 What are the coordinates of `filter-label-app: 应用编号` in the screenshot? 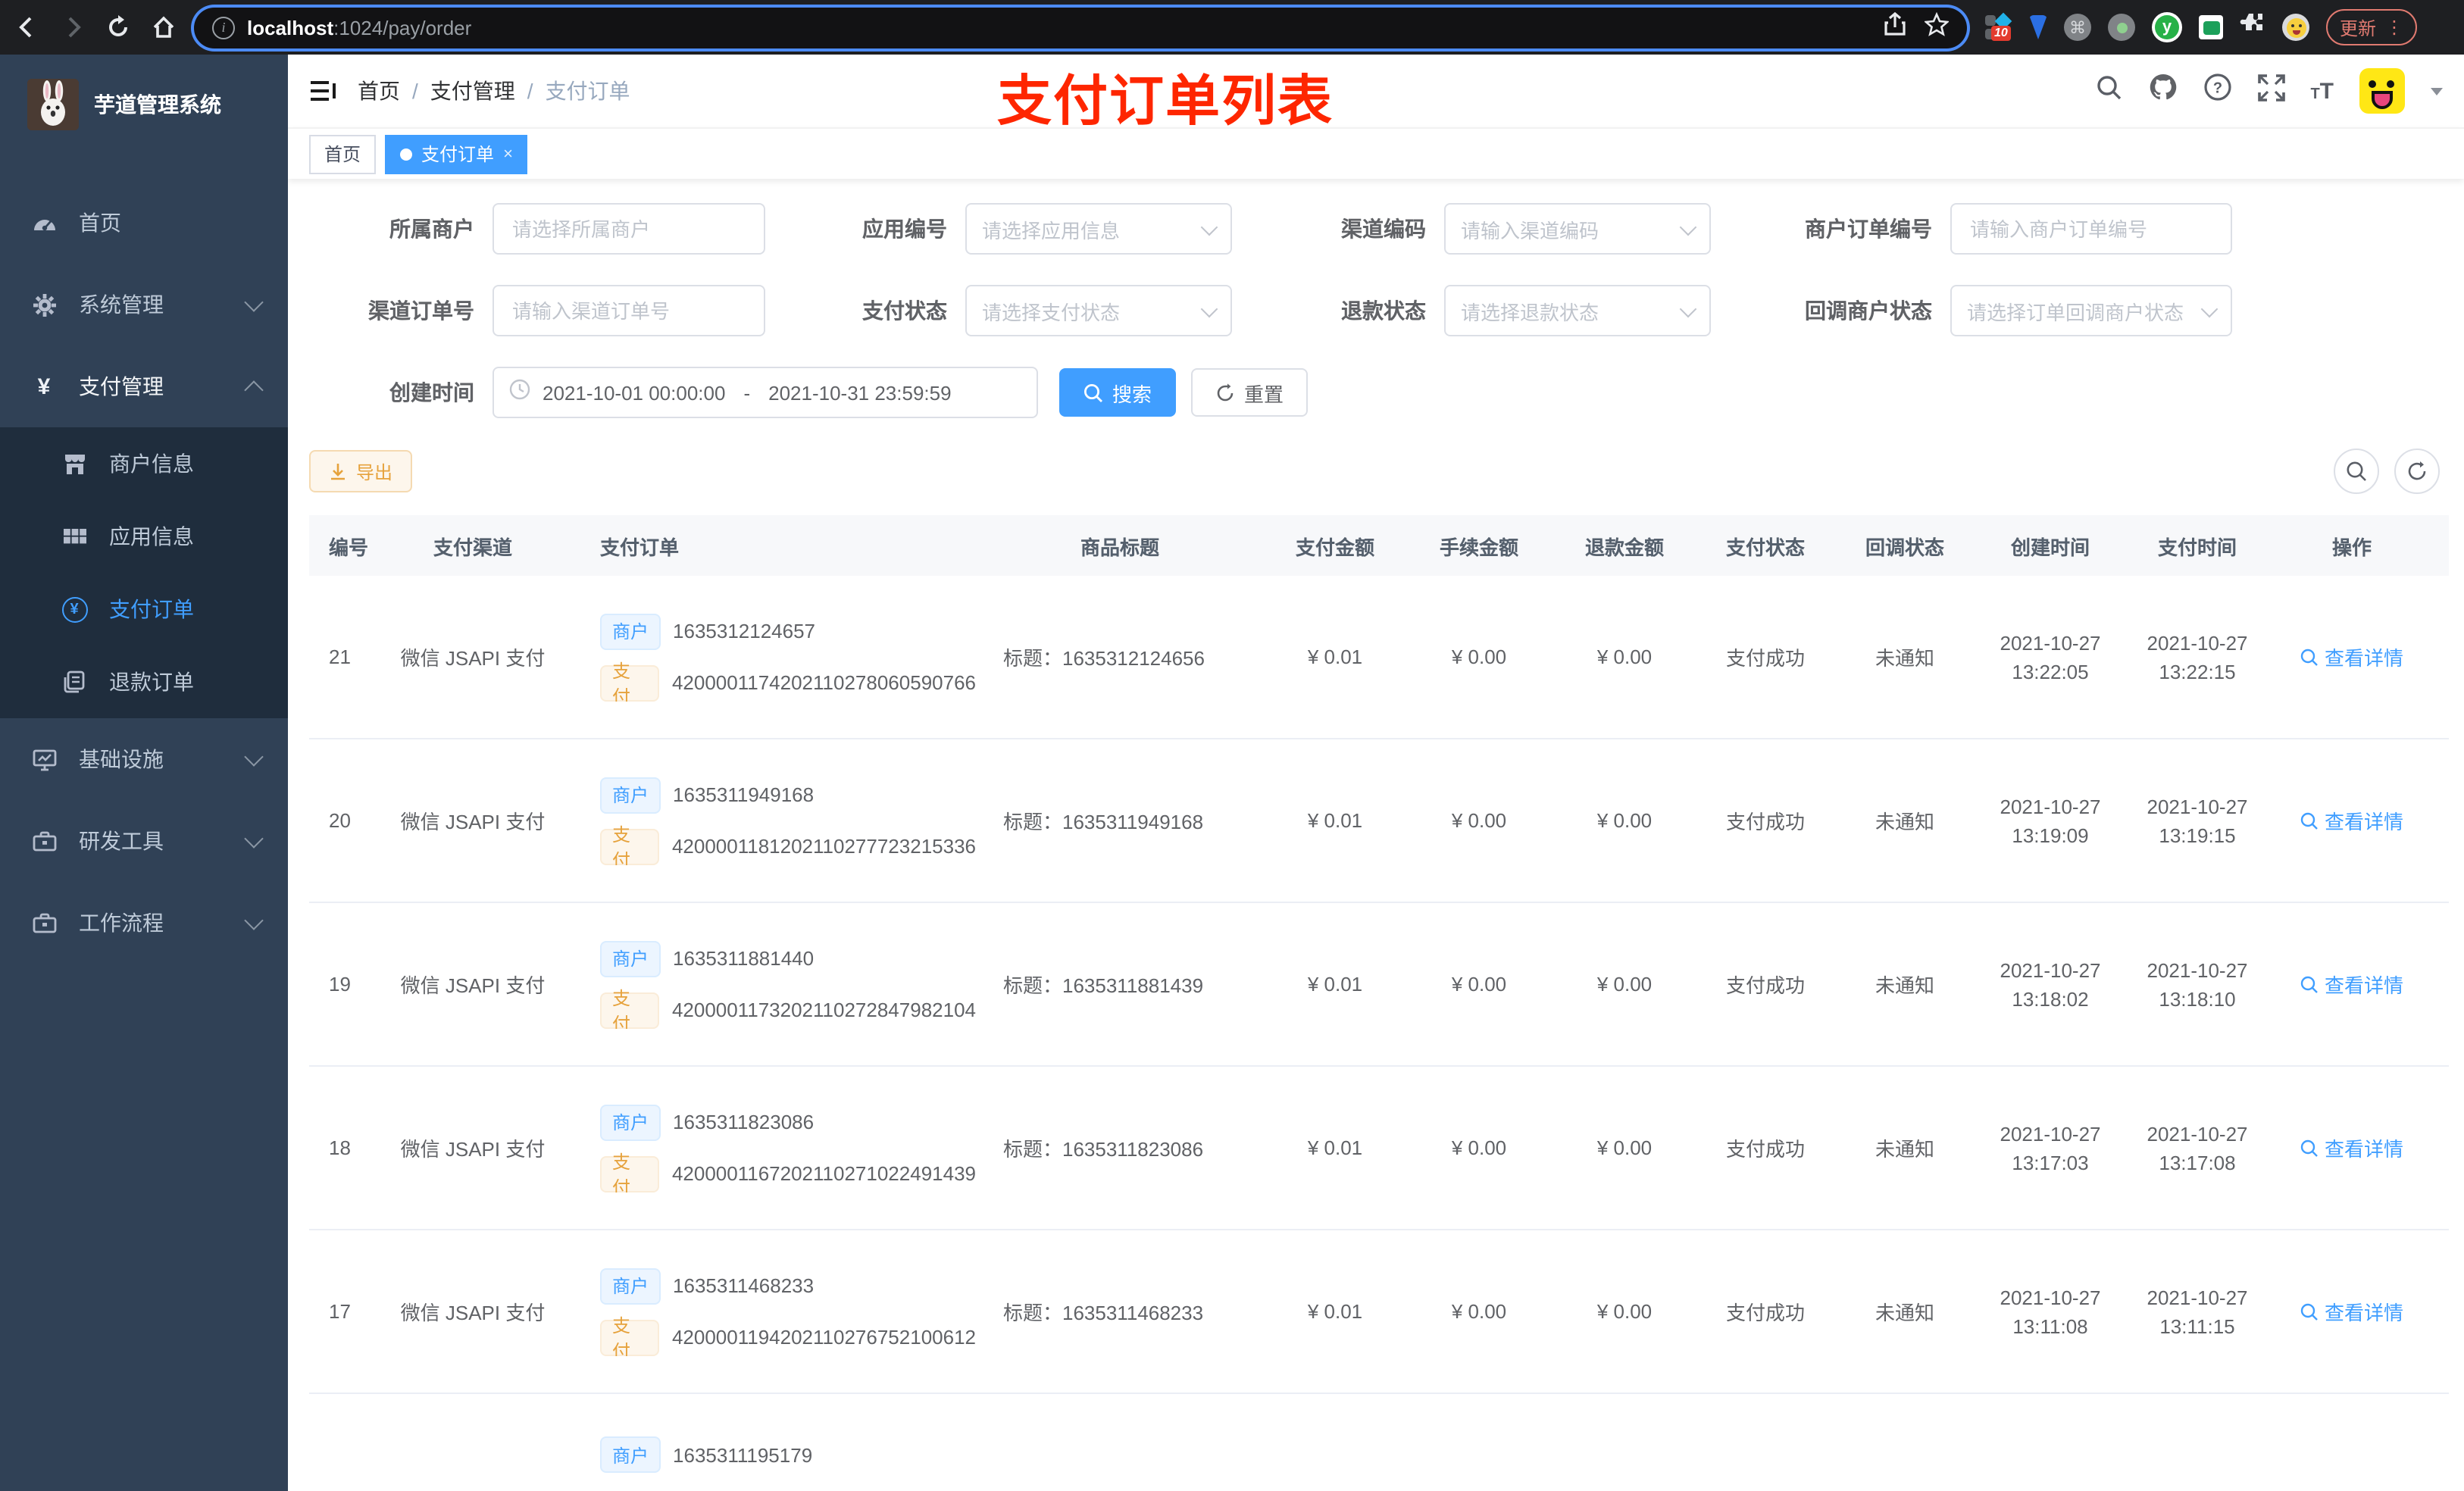 It's located at (904, 229).